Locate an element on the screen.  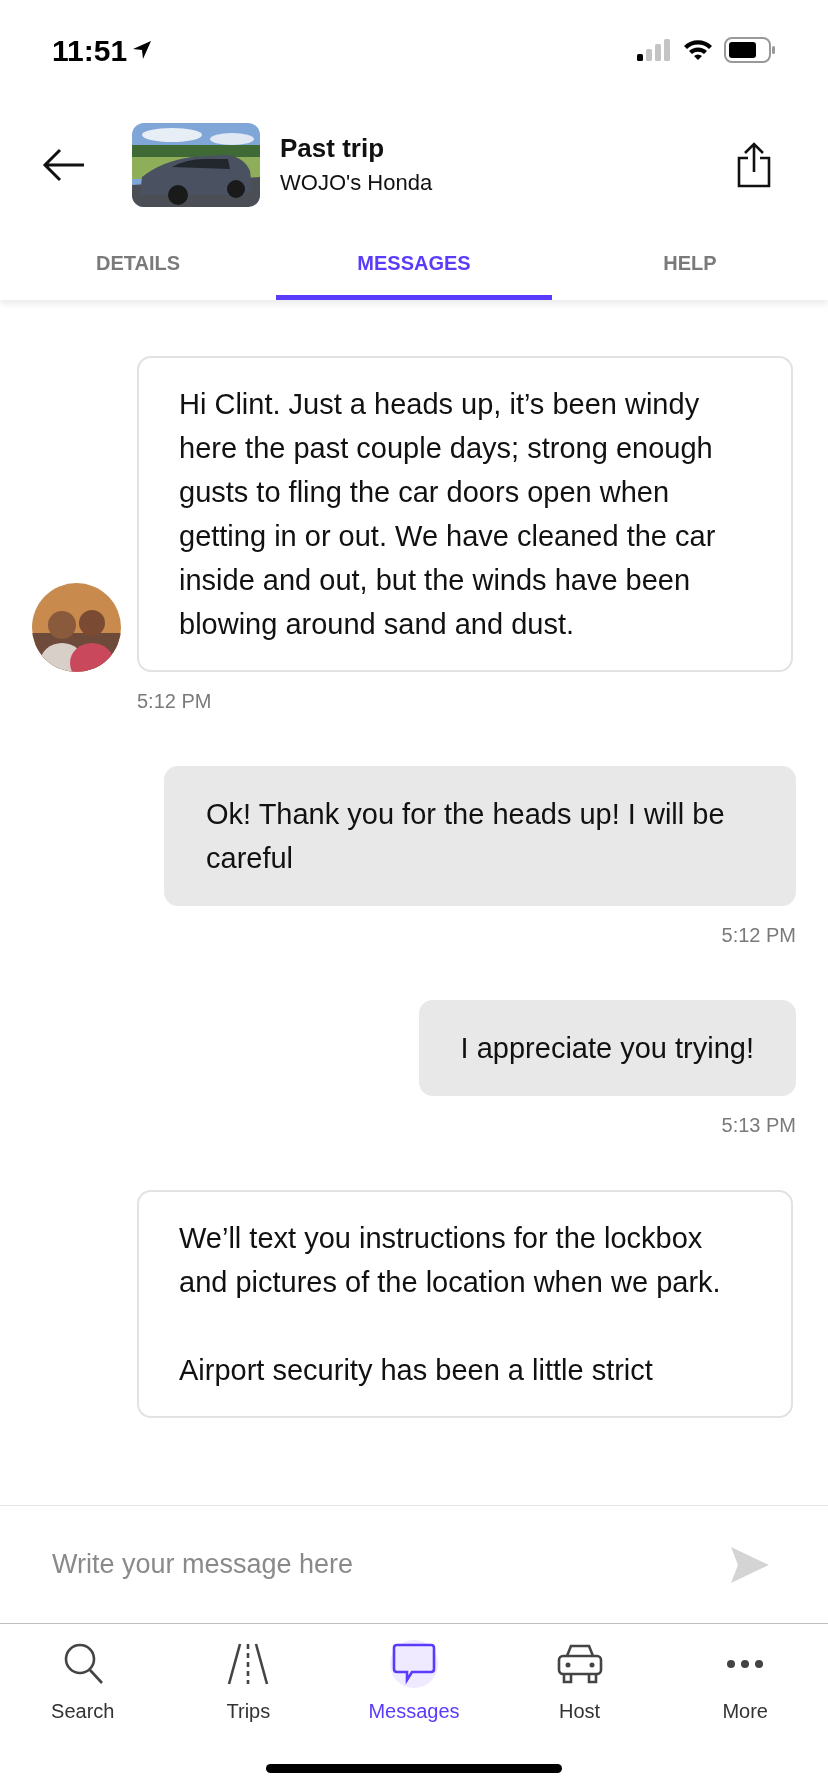
car-icon is located at coordinates (579, 1664).